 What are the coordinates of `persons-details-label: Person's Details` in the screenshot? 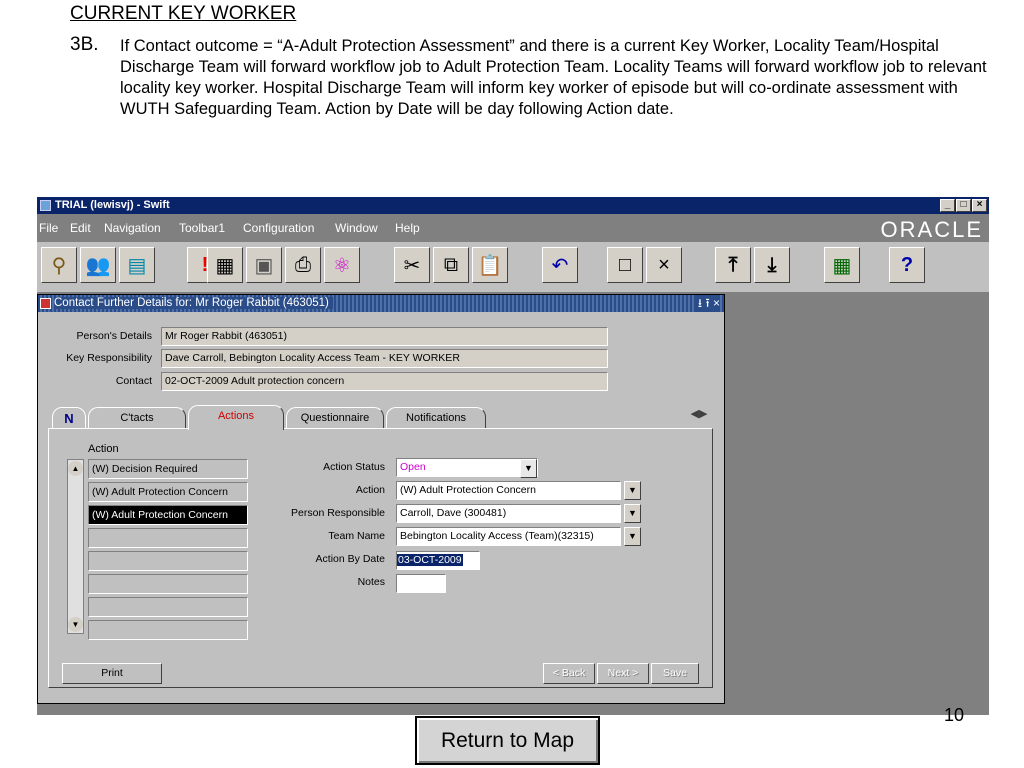 It's located at (114, 336).